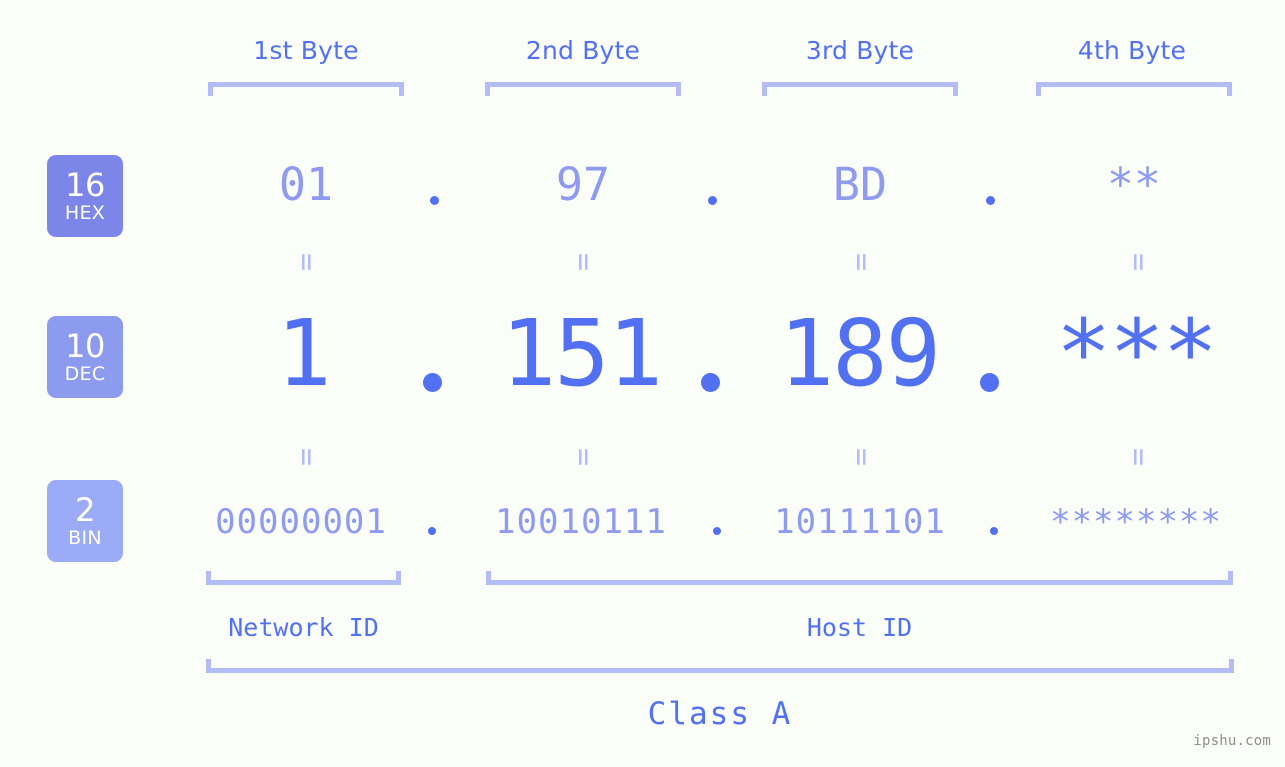  What do you see at coordinates (301, 522) in the screenshot?
I see `bin-byte-1: 00000001` at bounding box center [301, 522].